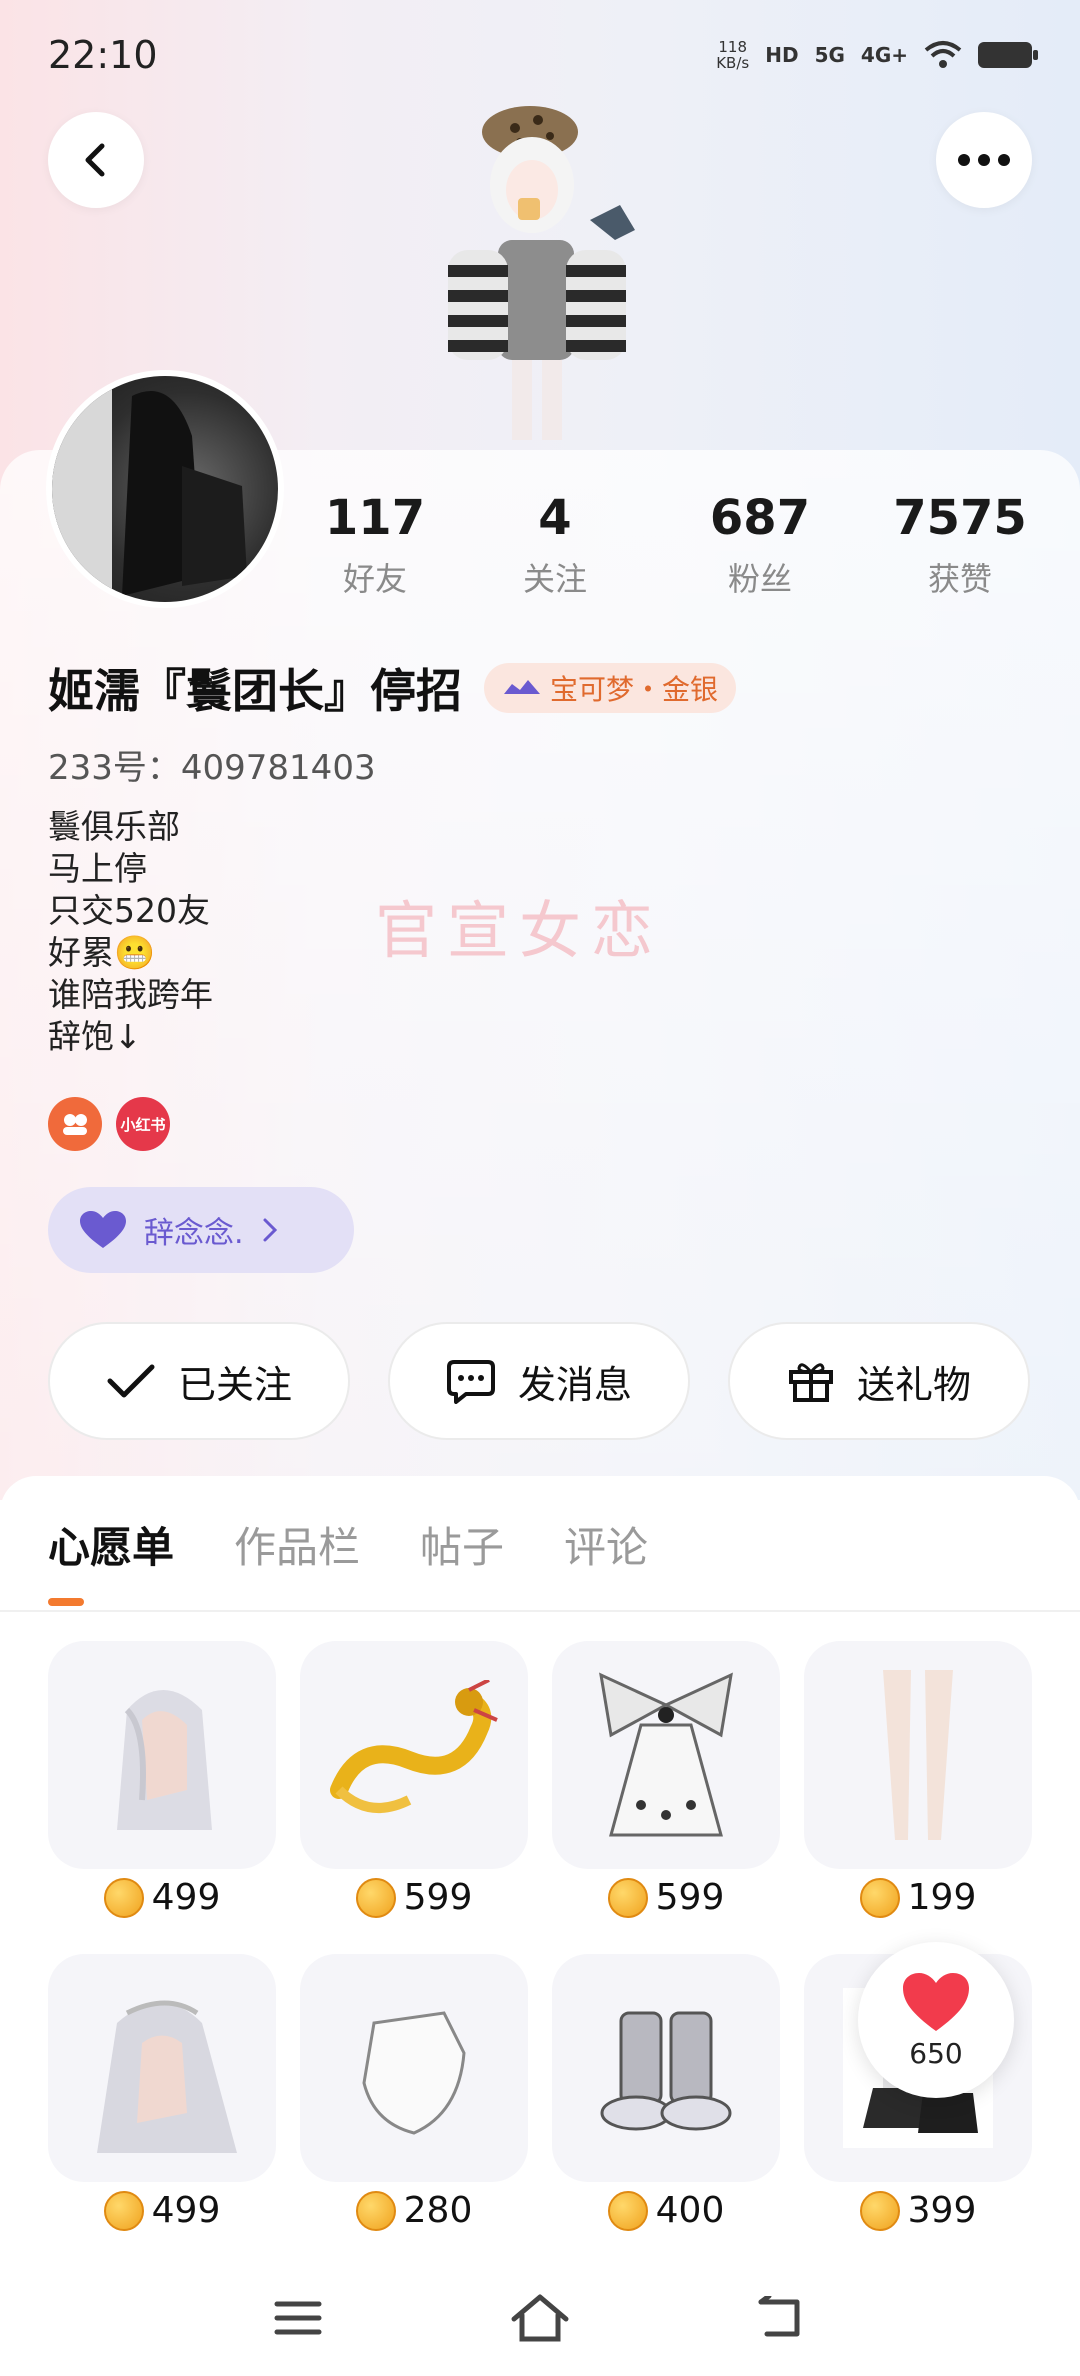 This screenshot has width=1080, height=2376. Describe the element at coordinates (109, 1124) in the screenshot. I see `social-links: 小红书` at that location.